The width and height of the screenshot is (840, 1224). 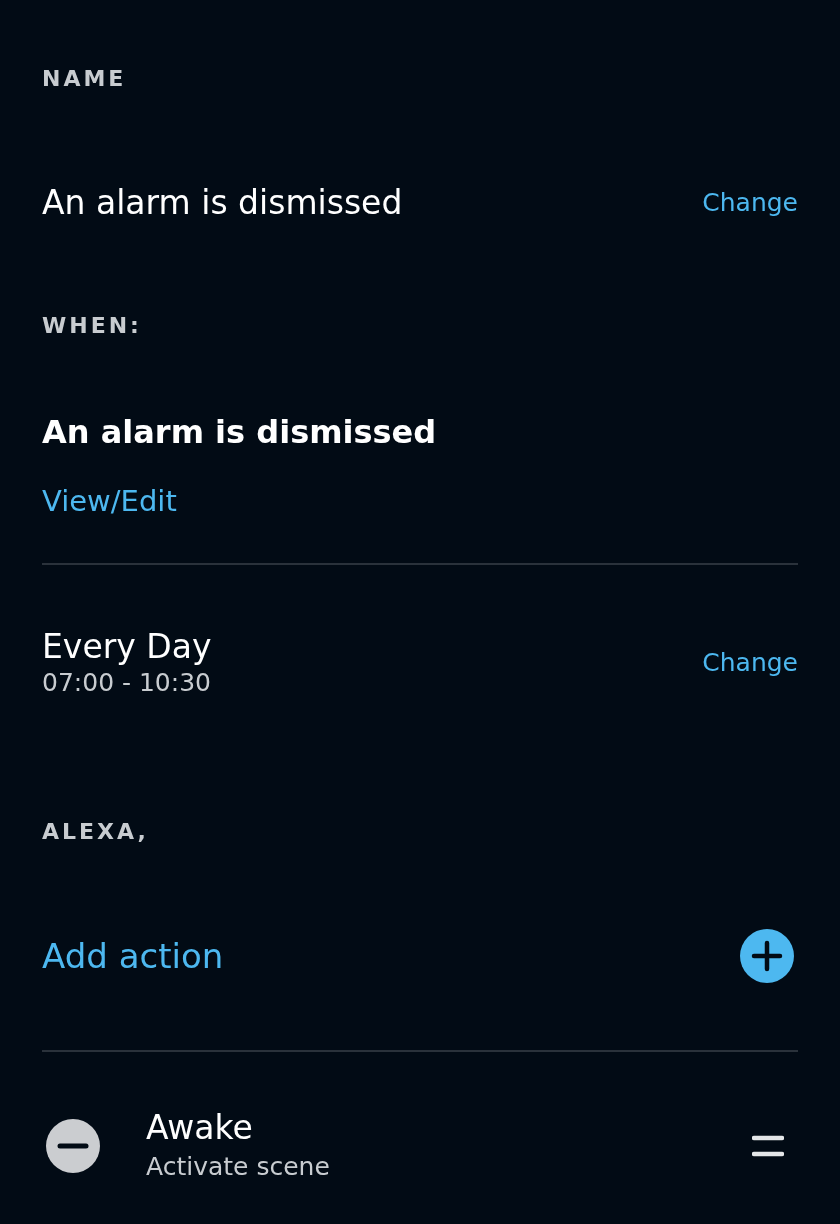 I want to click on routine-name: An alarm is dismissed, so click(x=222, y=203).